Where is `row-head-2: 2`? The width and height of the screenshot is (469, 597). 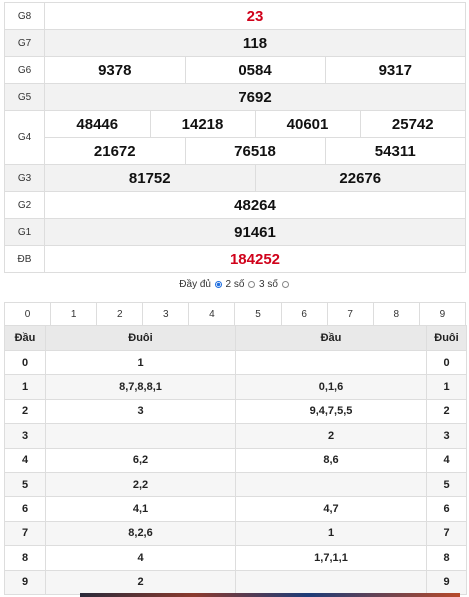 row-head-2: 2 is located at coordinates (331, 436).